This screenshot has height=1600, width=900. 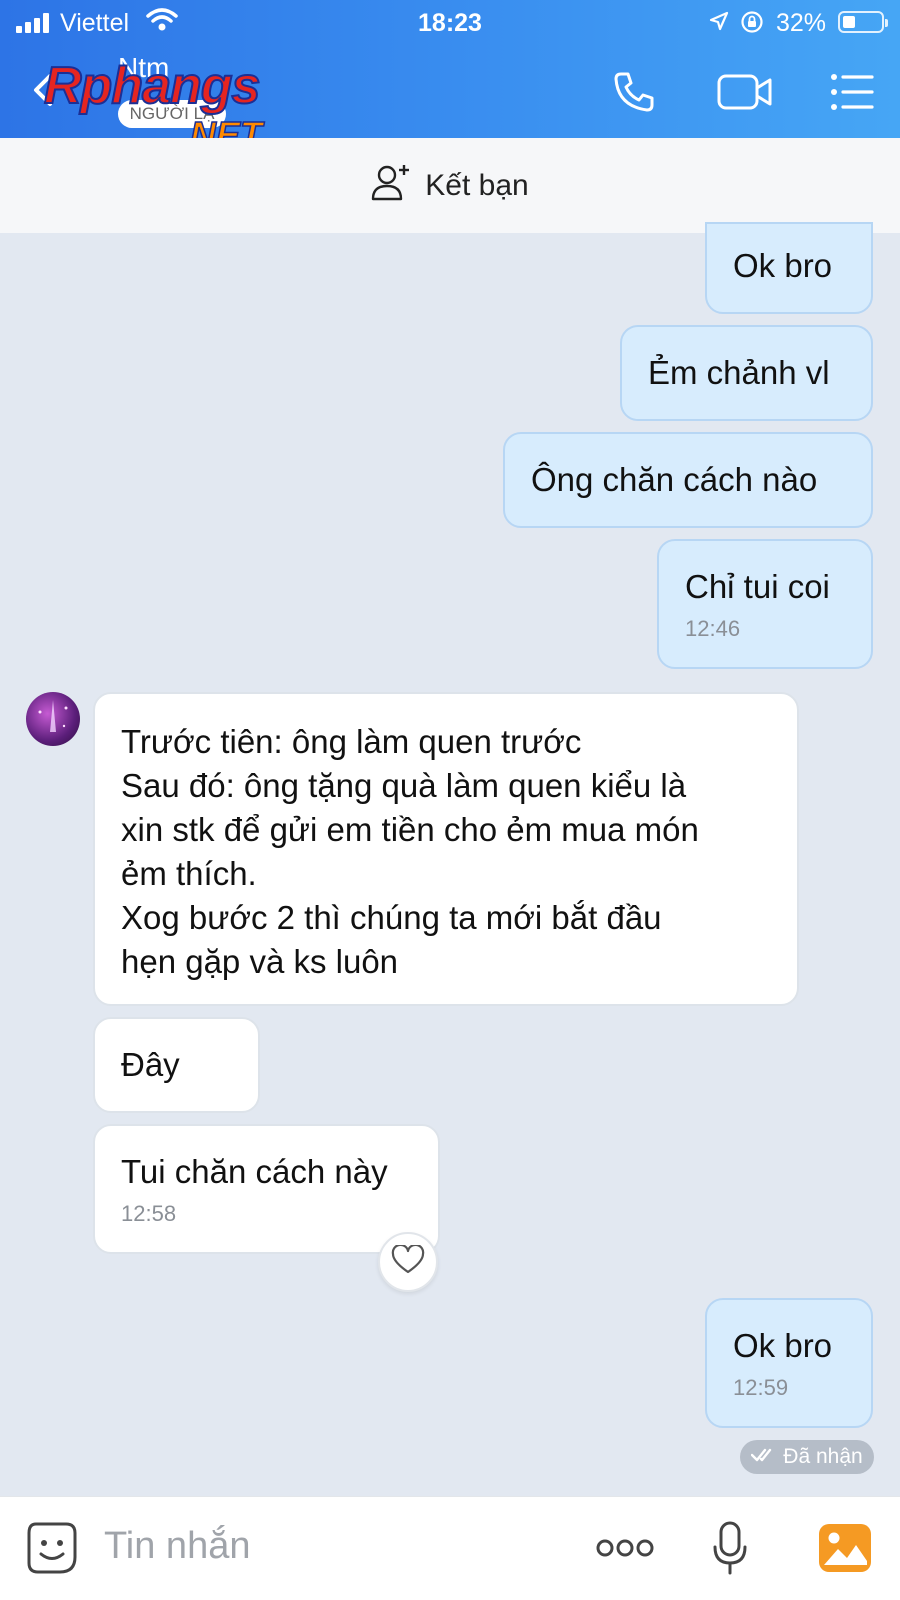 I want to click on sticker-icon, so click(x=52, y=1550).